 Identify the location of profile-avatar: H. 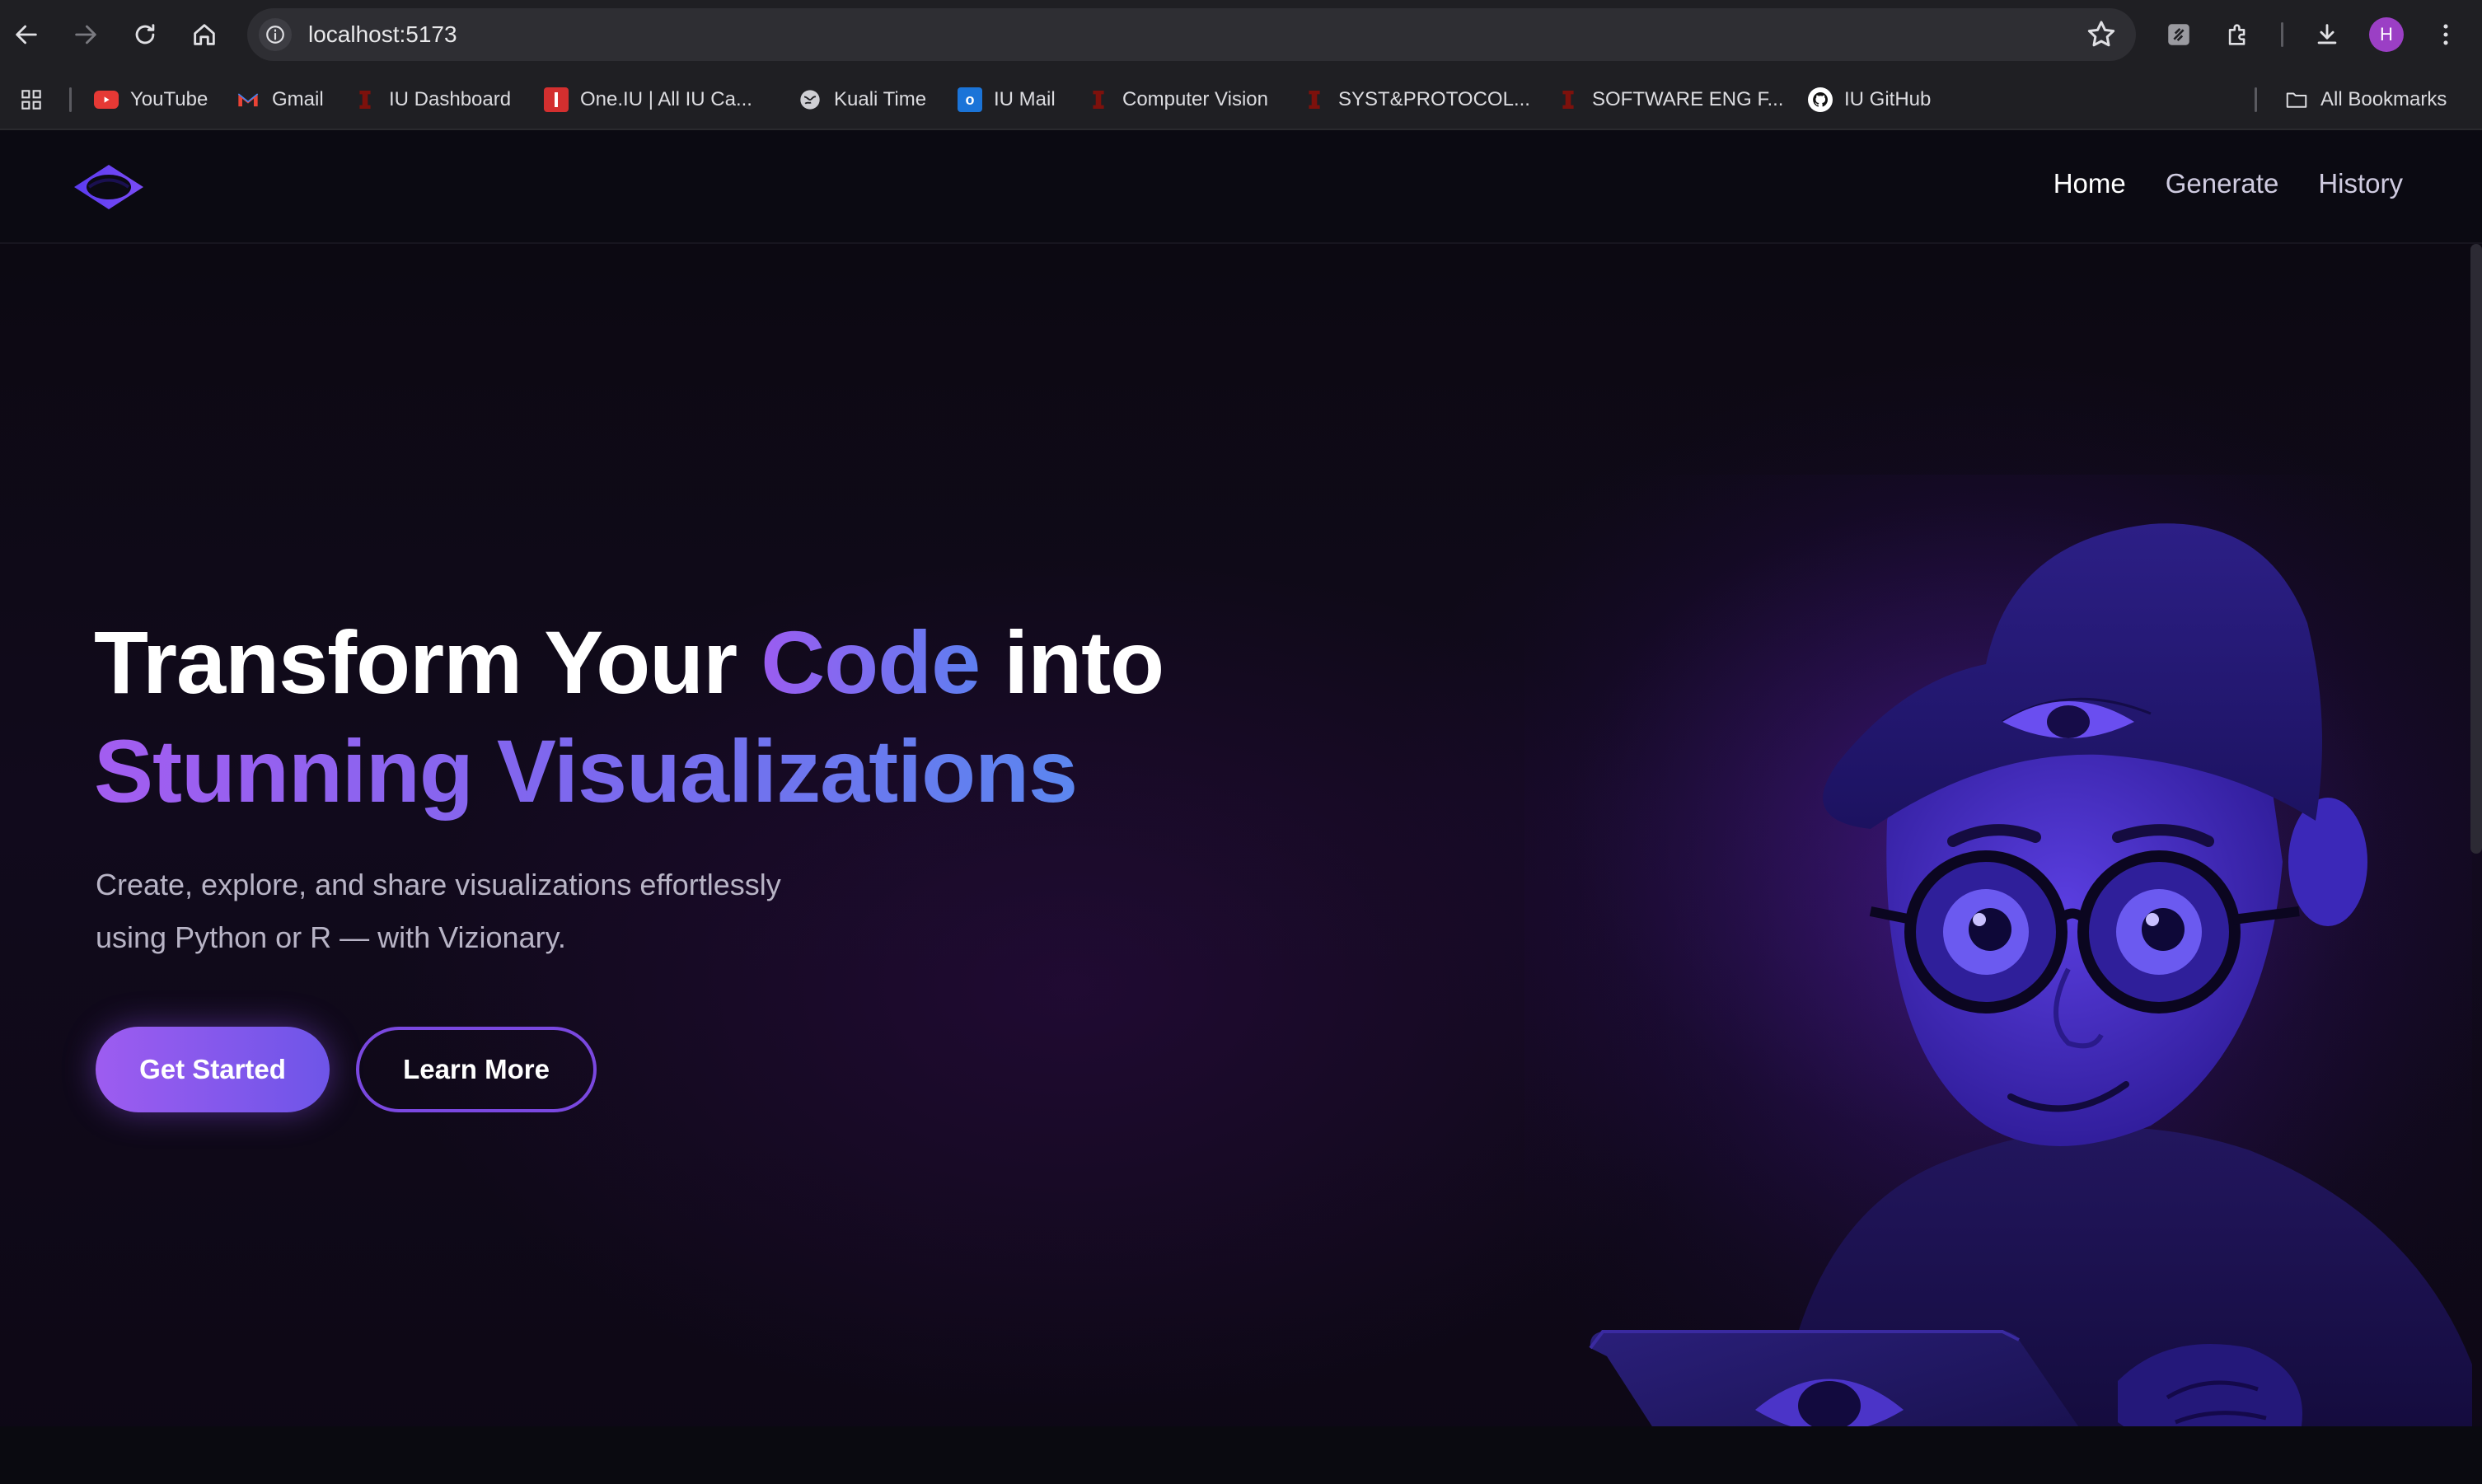
(2386, 35).